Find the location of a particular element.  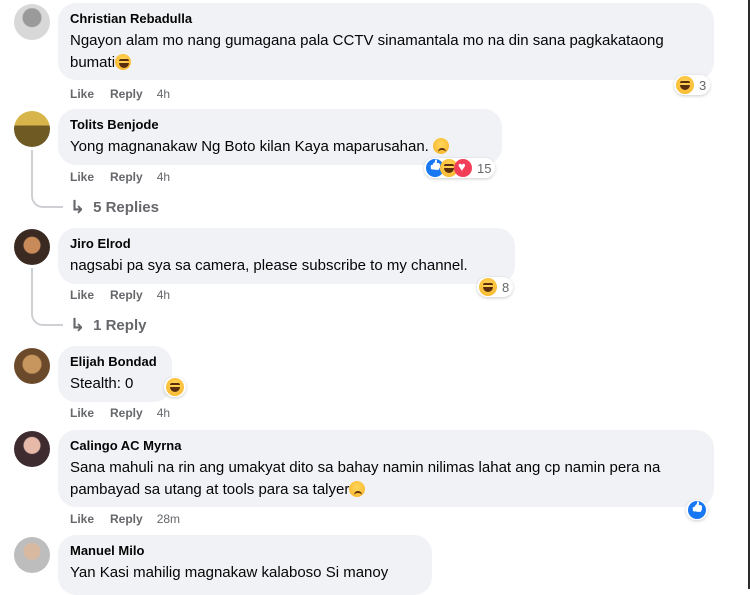

like-reaction-icon is located at coordinates (697, 510).